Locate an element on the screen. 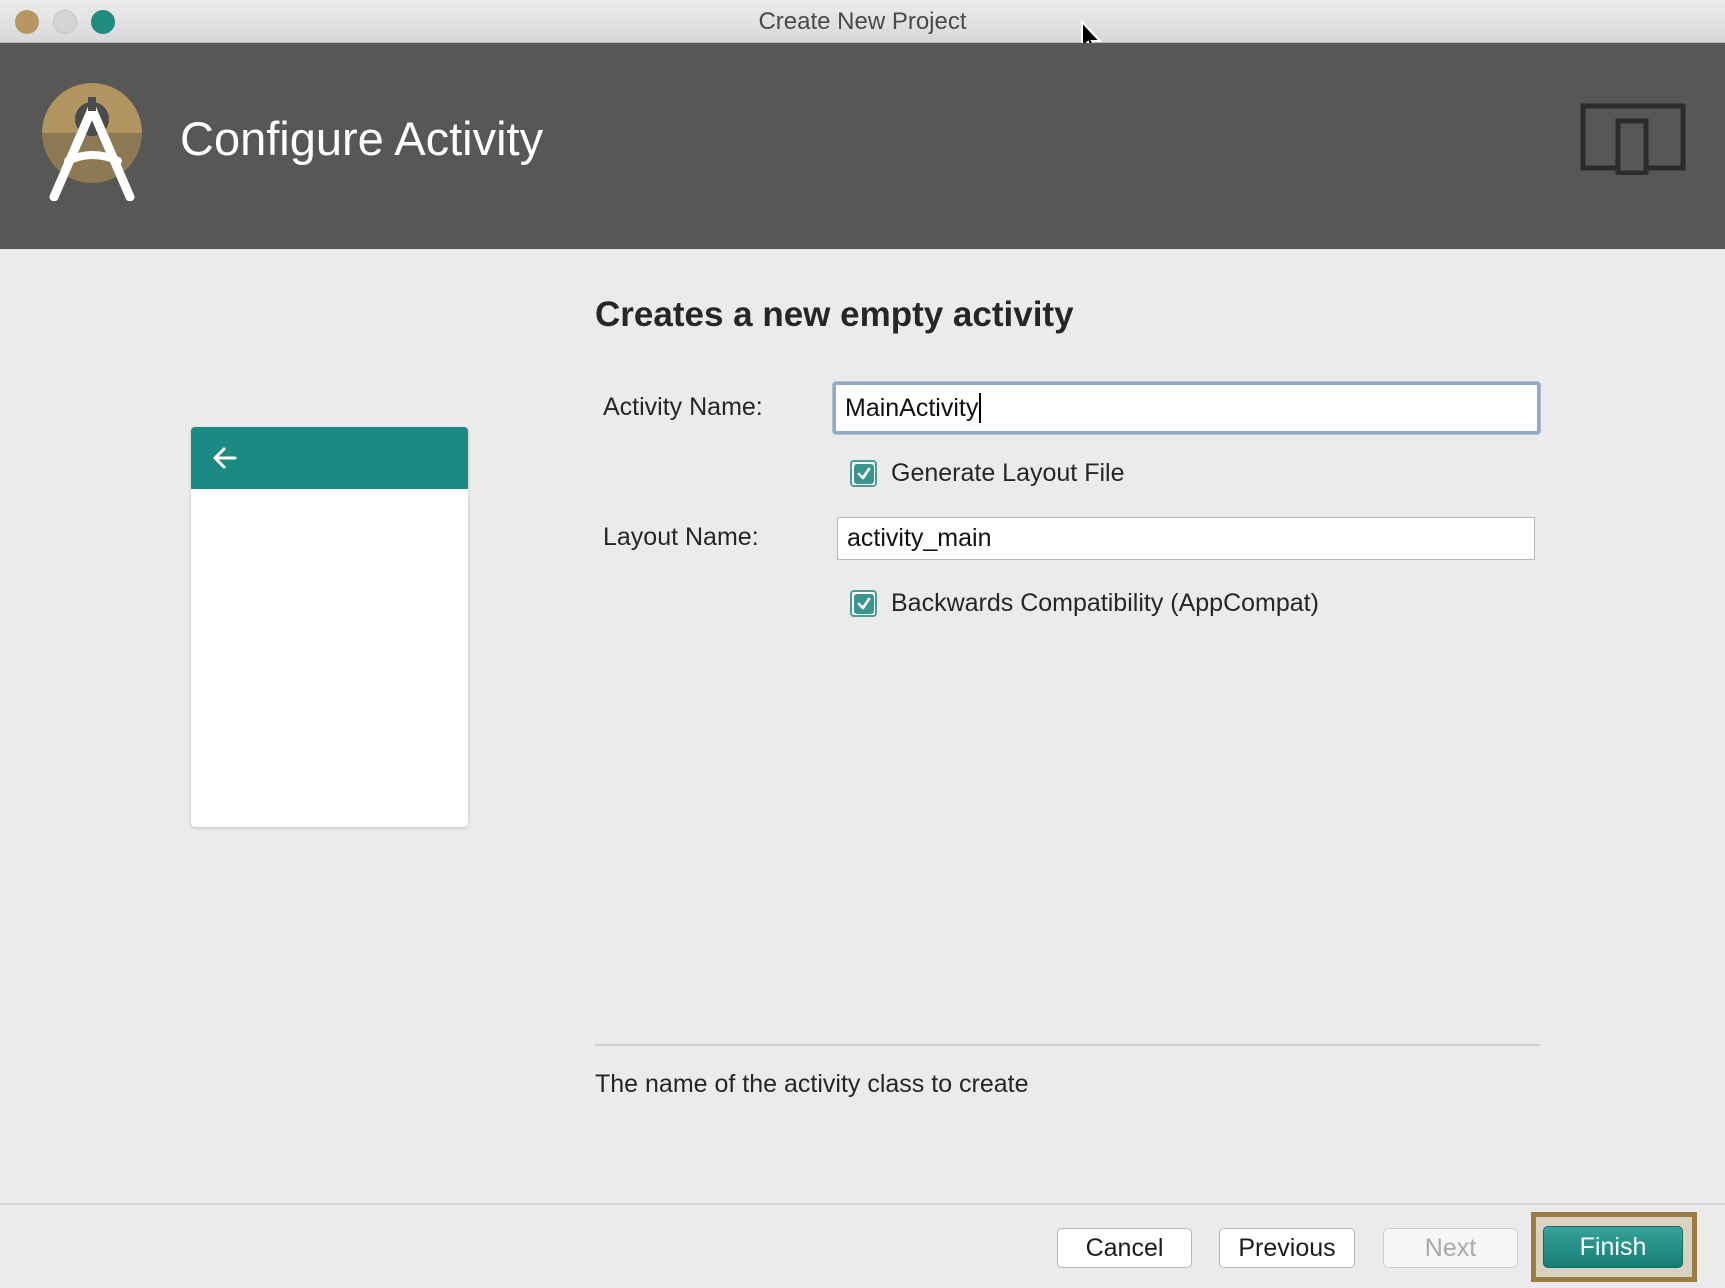 Image resolution: width=1725 pixels, height=1288 pixels. activity-name-value: MainActivity is located at coordinates (912, 407).